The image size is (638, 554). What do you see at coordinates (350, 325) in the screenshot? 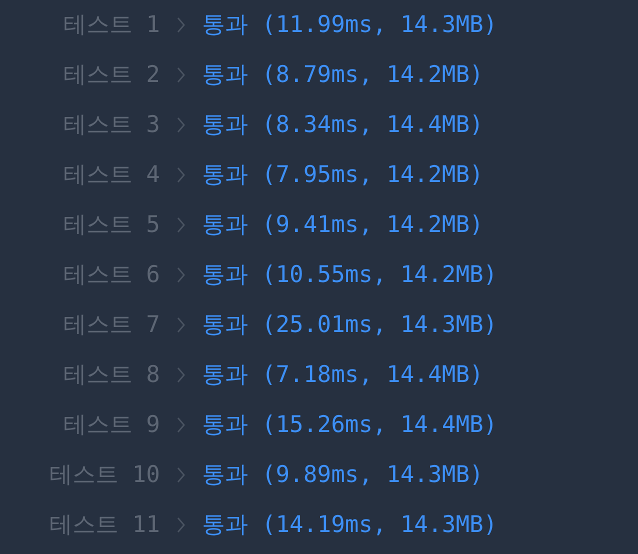
I see `result-text: 통과 (25.01ms, 14.3MB)` at bounding box center [350, 325].